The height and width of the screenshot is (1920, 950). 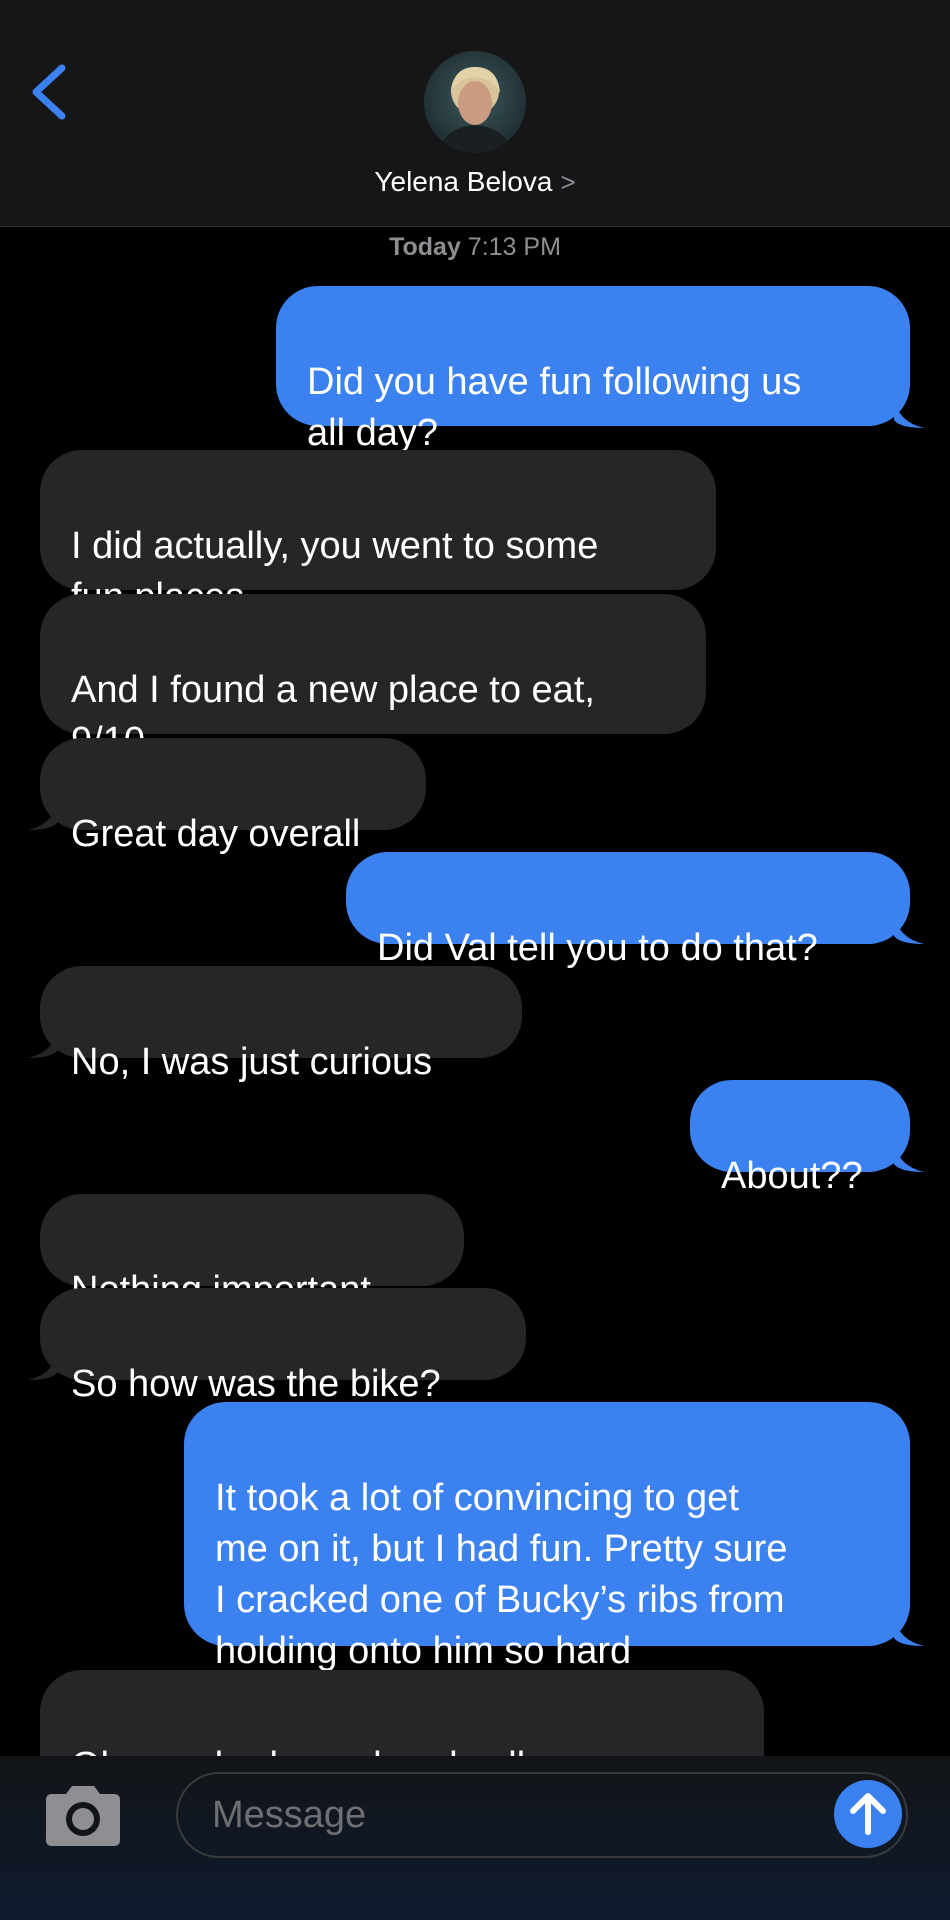 I want to click on back-button, so click(x=51, y=92).